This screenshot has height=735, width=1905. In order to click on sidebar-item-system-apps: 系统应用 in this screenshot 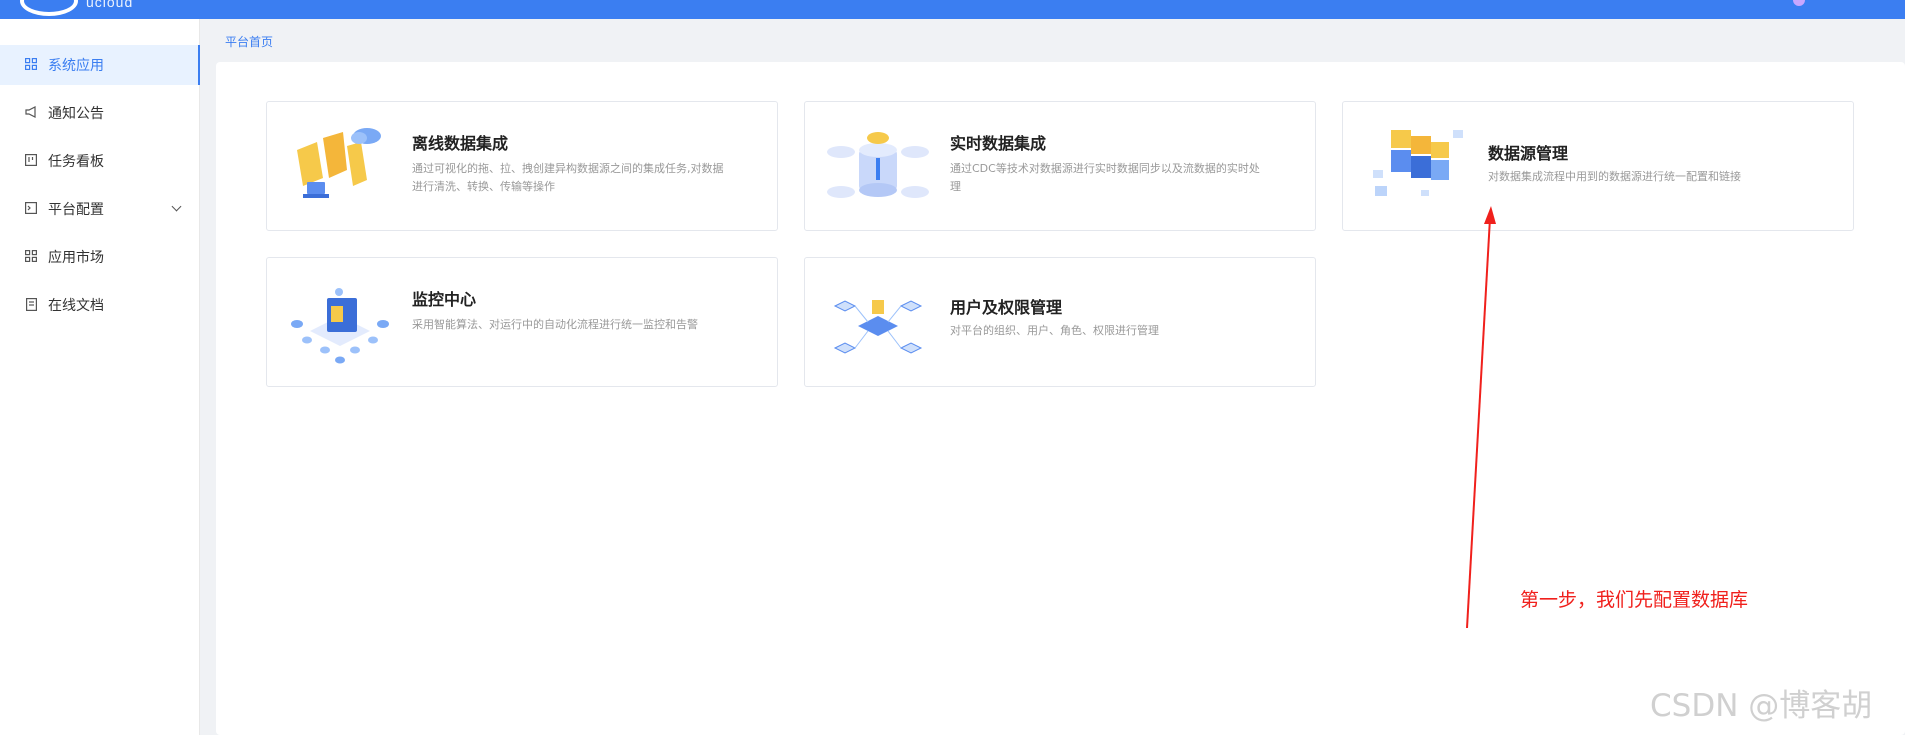, I will do `click(100, 65)`.